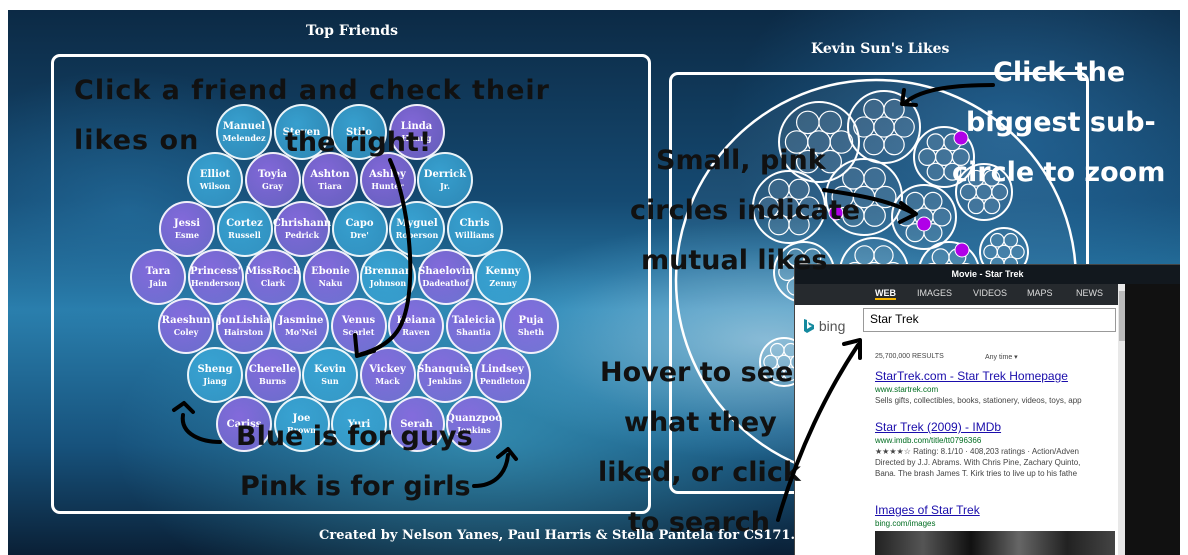 The image size is (1188, 555). Describe the element at coordinates (183, 407) in the screenshot. I see `arrow-to-sheng-head` at that location.